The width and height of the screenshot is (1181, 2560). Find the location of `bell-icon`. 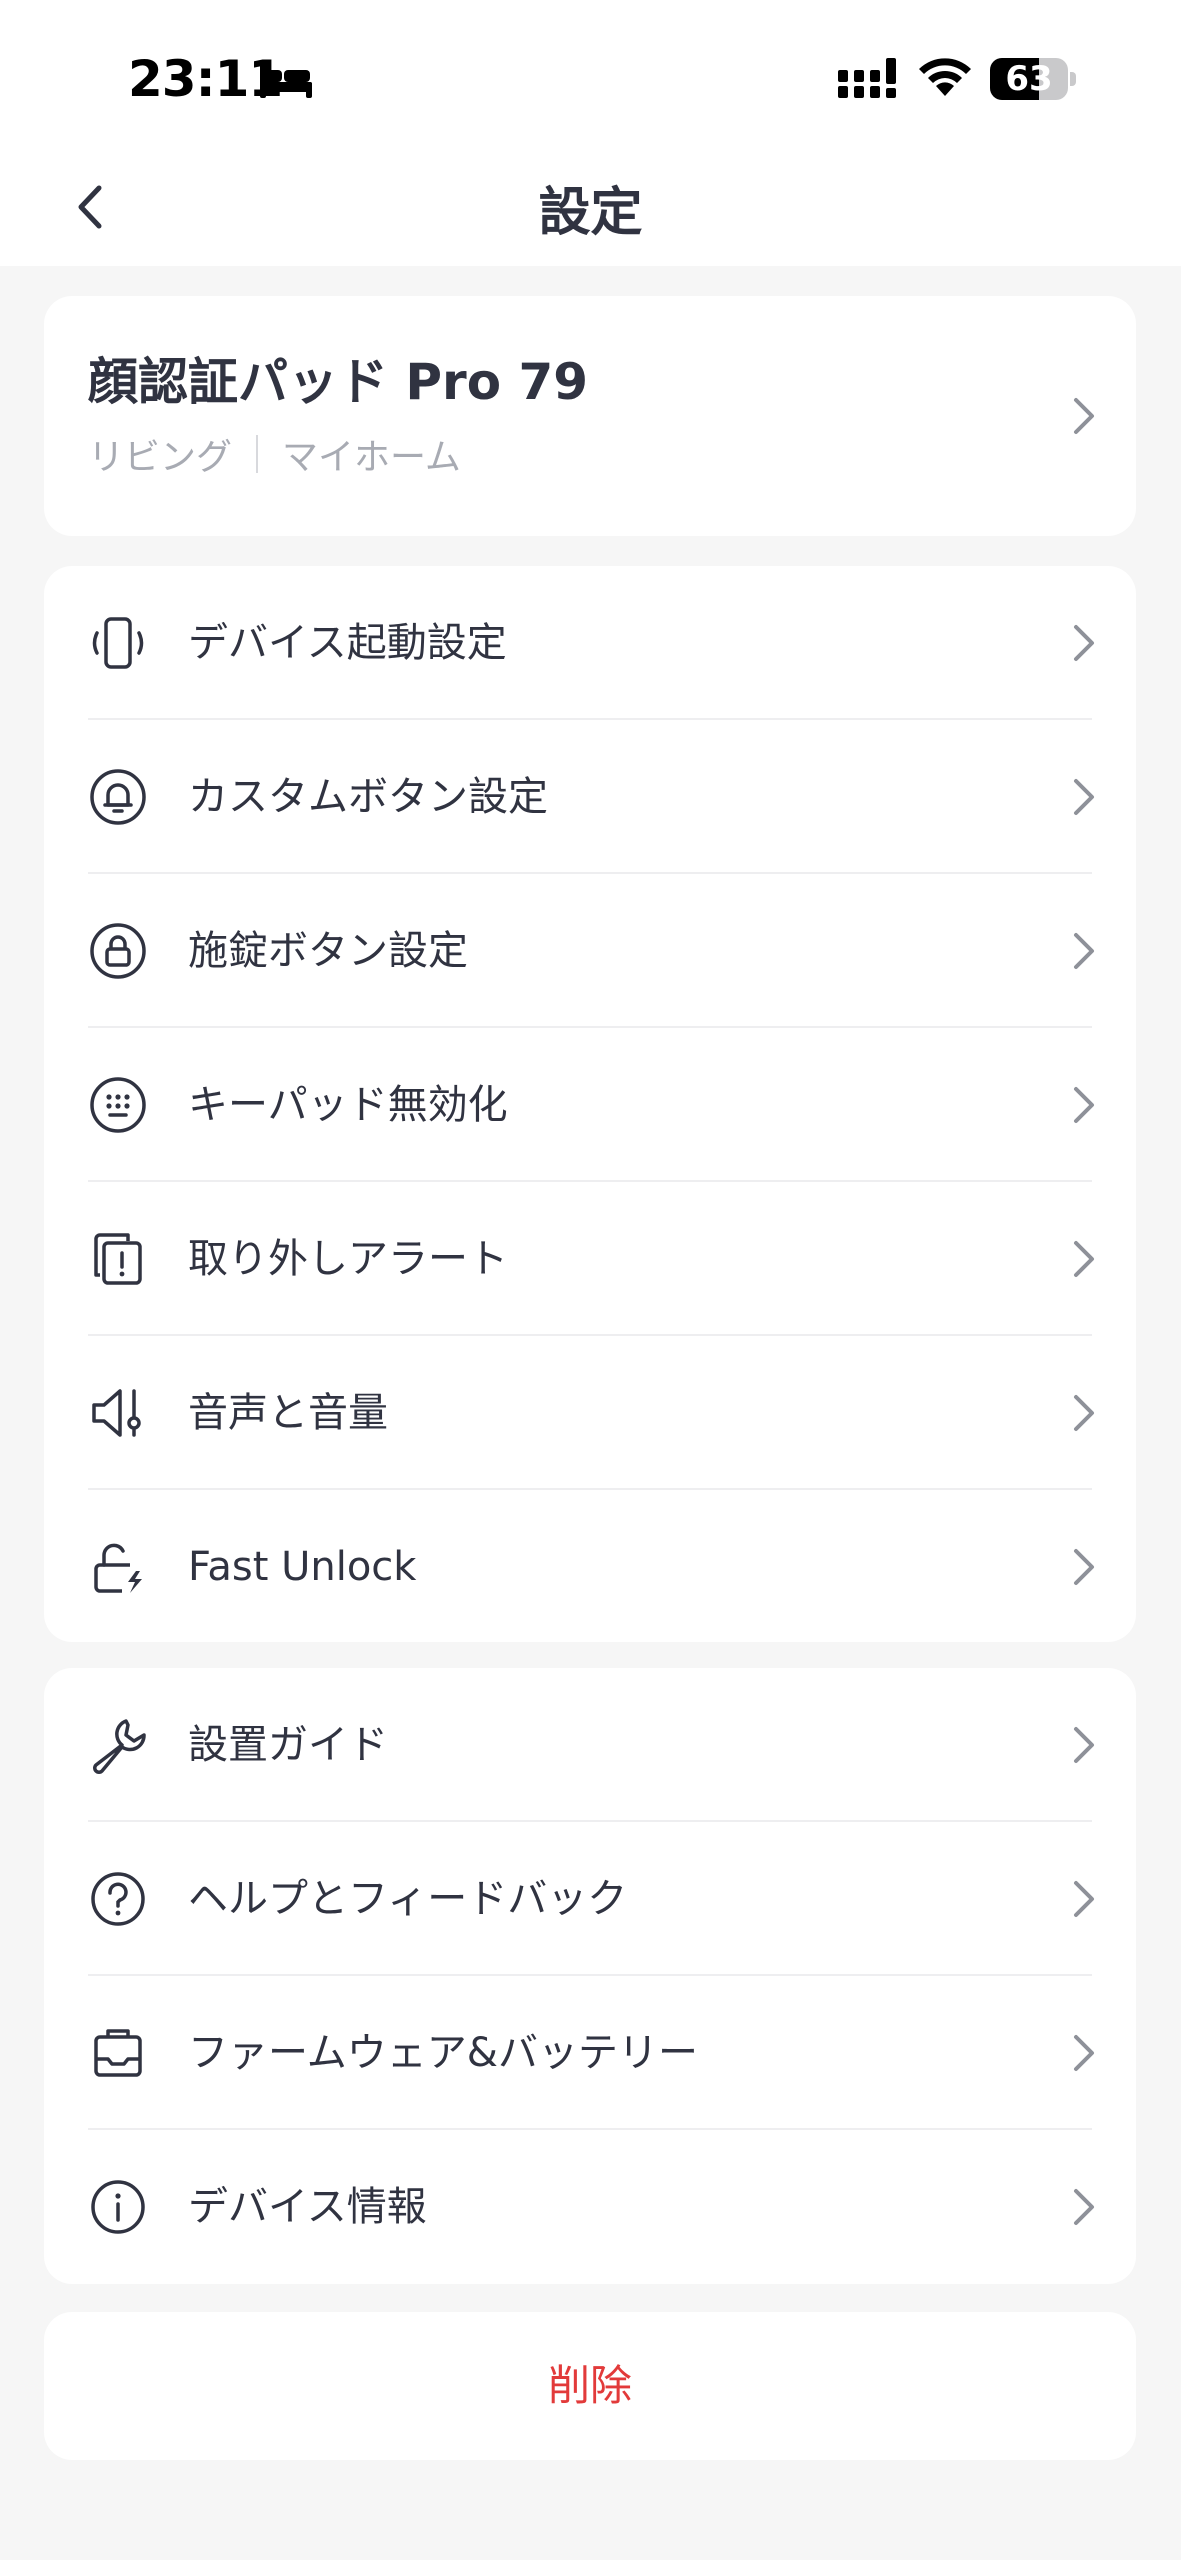

bell-icon is located at coordinates (118, 797).